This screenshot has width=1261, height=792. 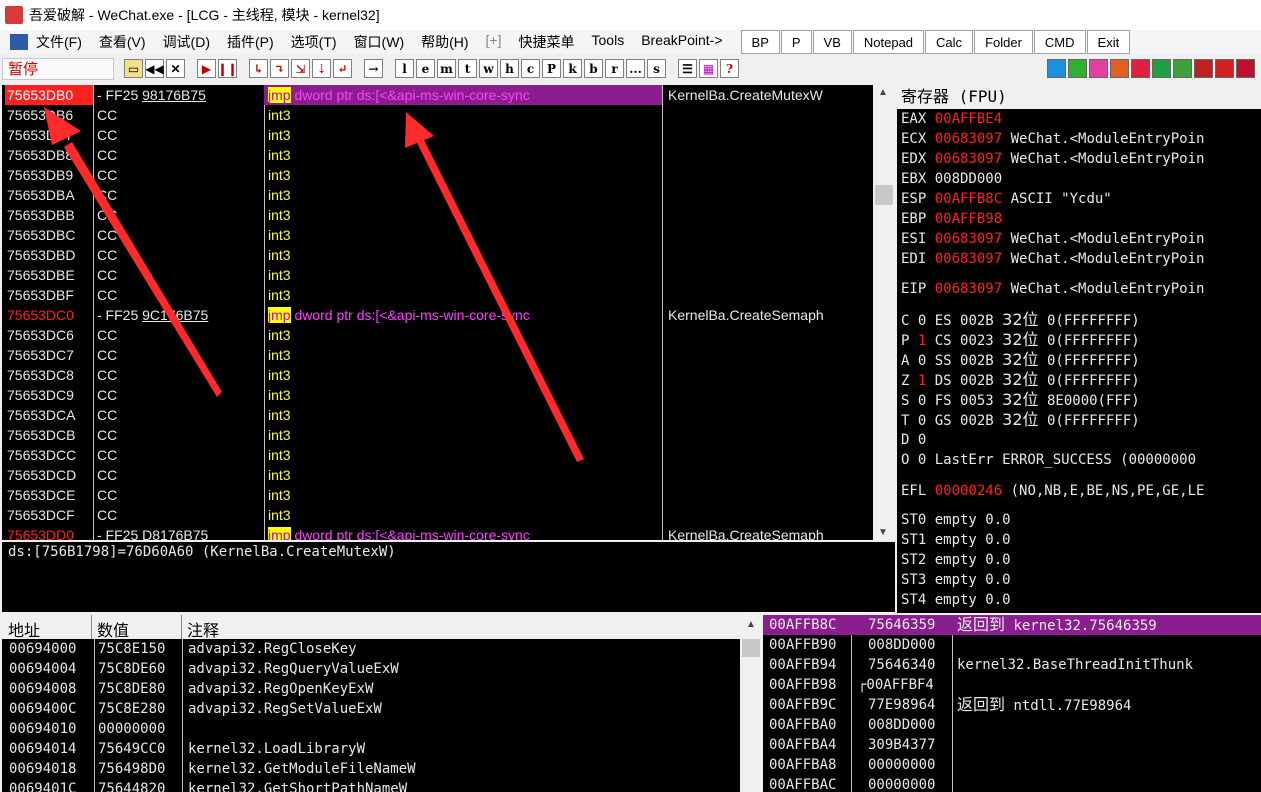 I want to click on flag-d: D 0, so click(x=913, y=440).